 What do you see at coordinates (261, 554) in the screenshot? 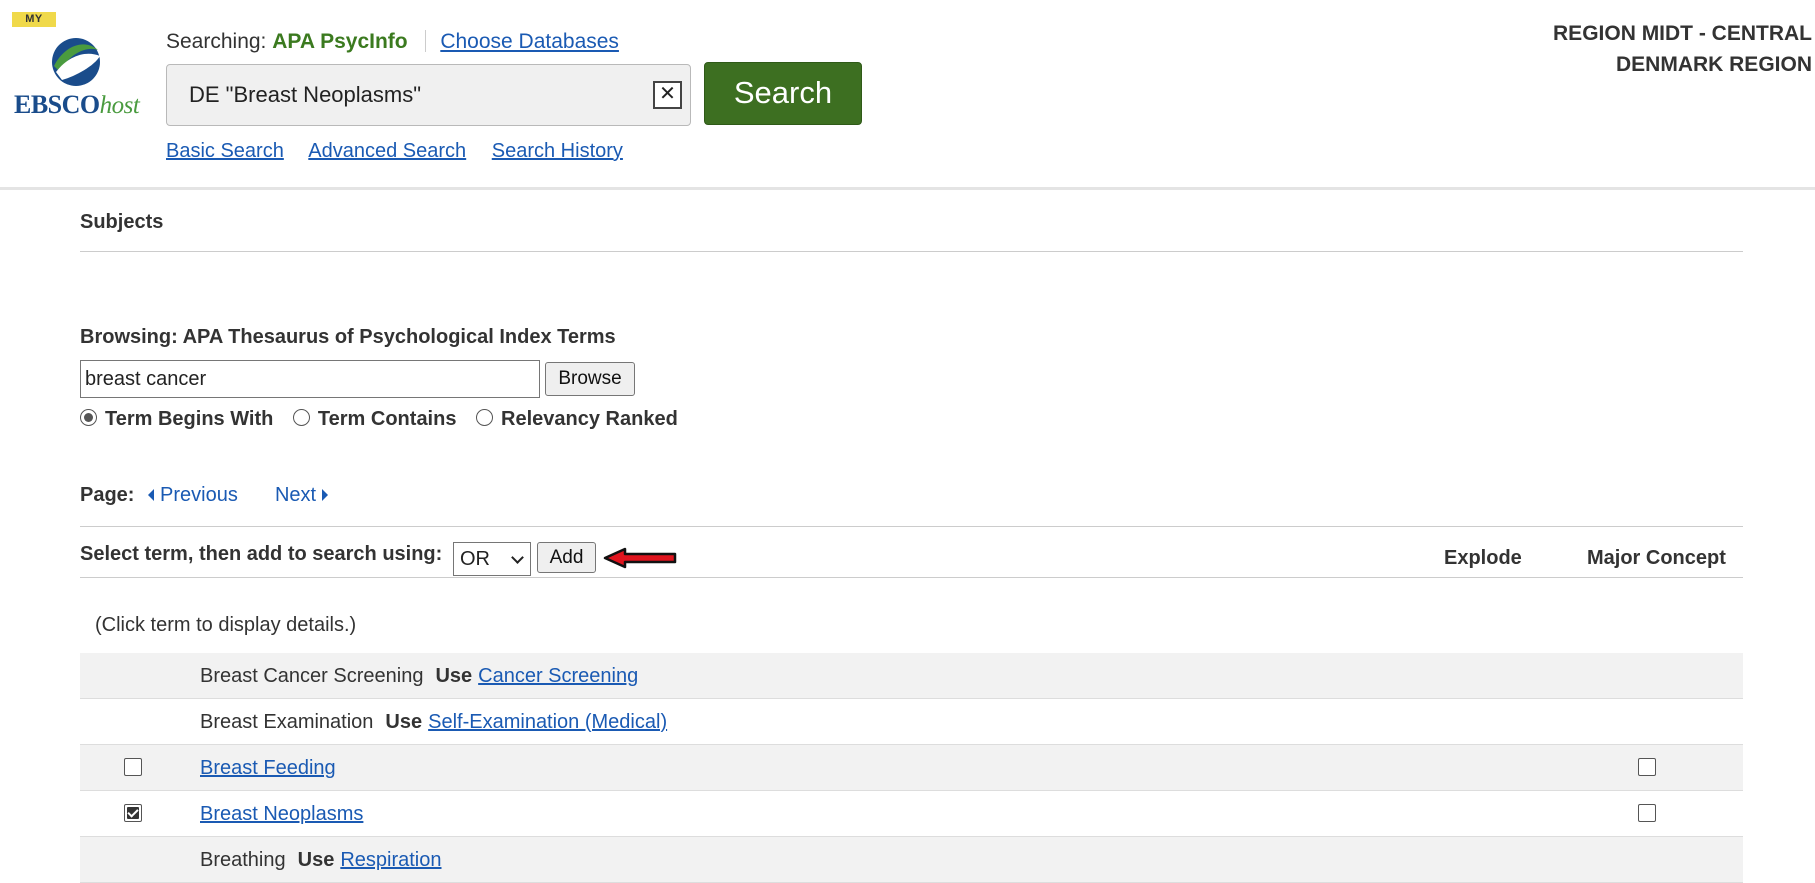
I see `select-term-label: Select term, then add to search using:` at bounding box center [261, 554].